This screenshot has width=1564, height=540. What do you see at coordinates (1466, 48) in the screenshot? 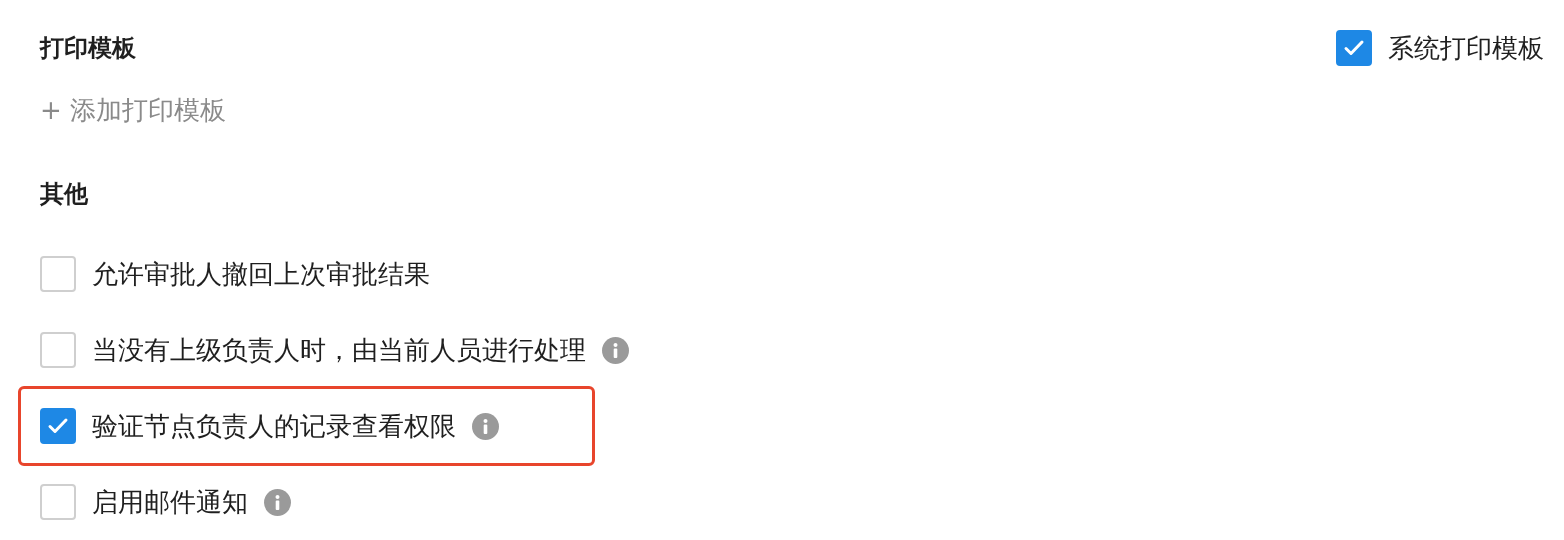
I see `checkbox-label: 系统打印模板` at bounding box center [1466, 48].